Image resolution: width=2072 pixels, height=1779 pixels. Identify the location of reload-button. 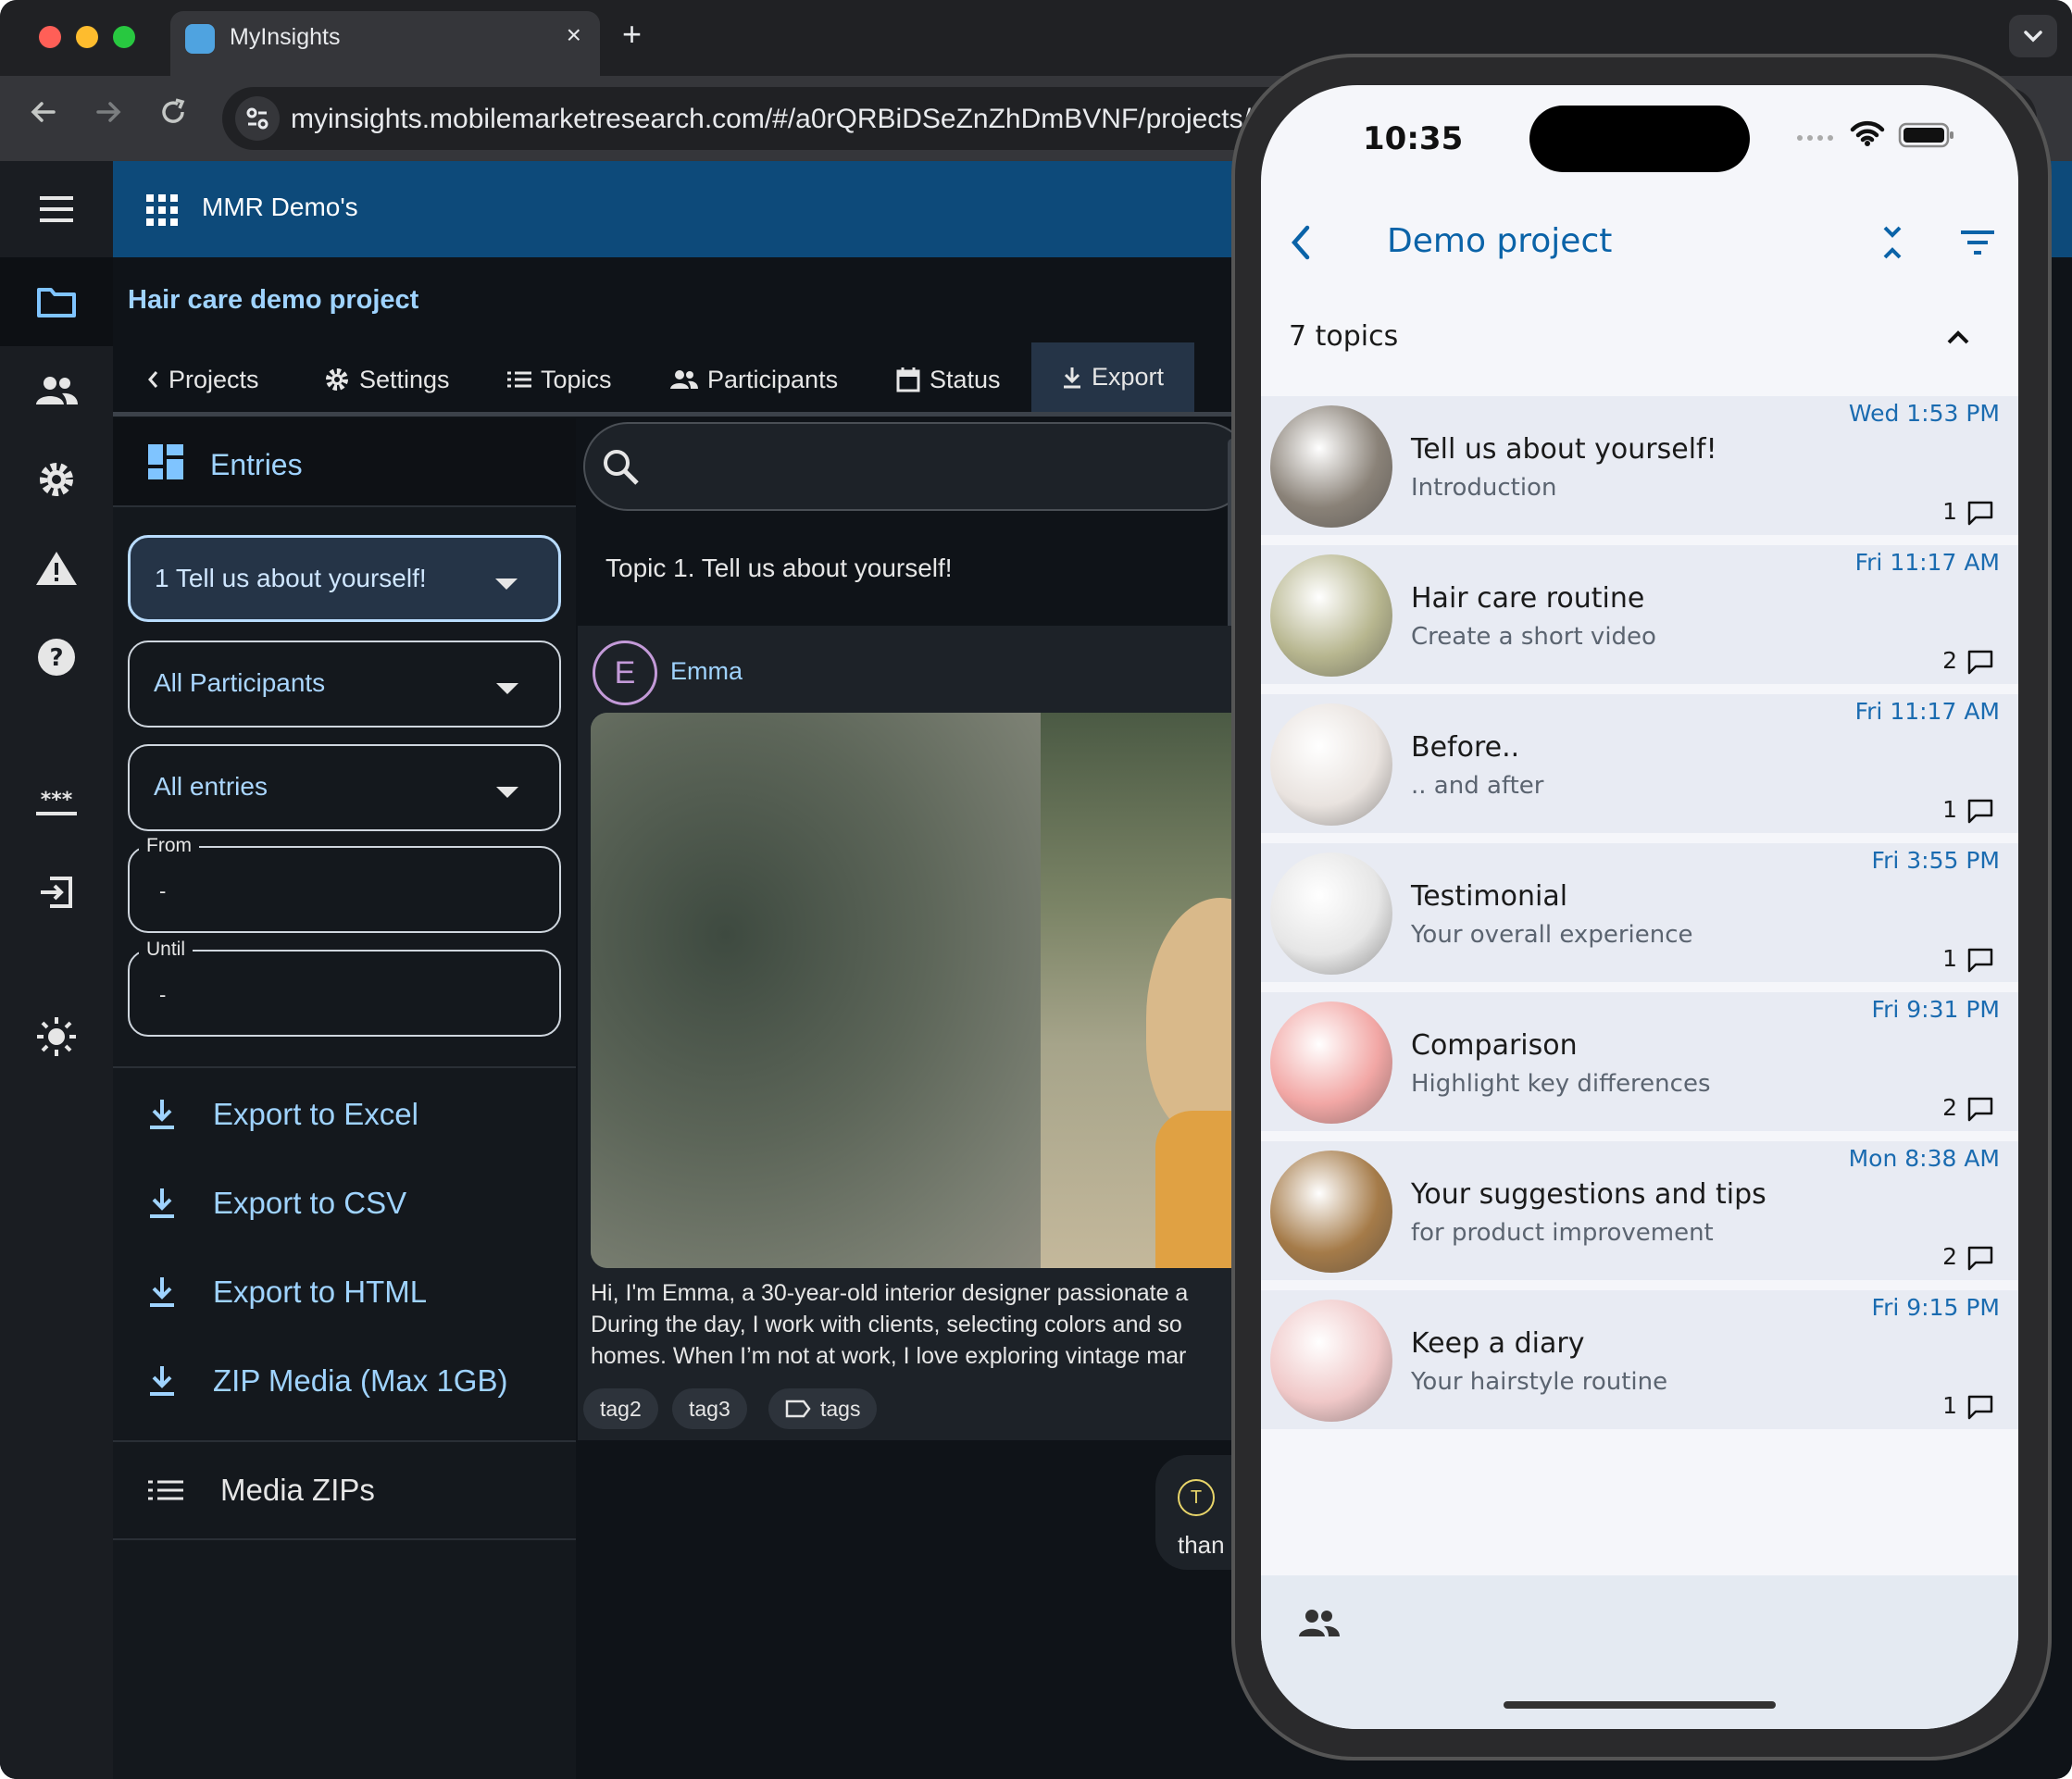
(173, 112).